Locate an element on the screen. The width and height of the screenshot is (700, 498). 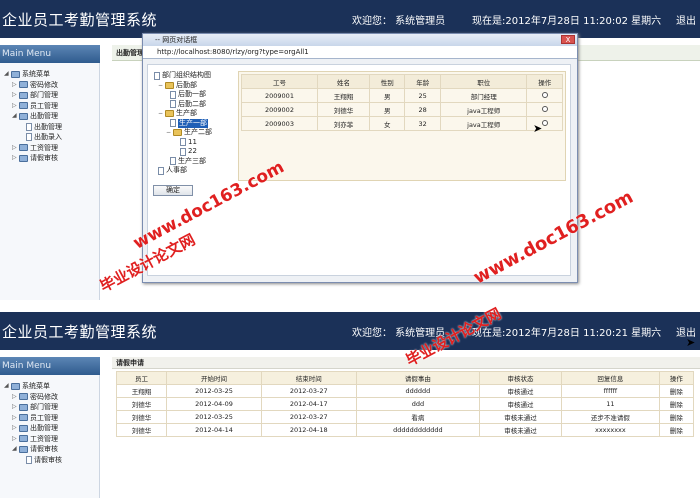
org-node: 后勤二部 is located at coordinates (194, 105).